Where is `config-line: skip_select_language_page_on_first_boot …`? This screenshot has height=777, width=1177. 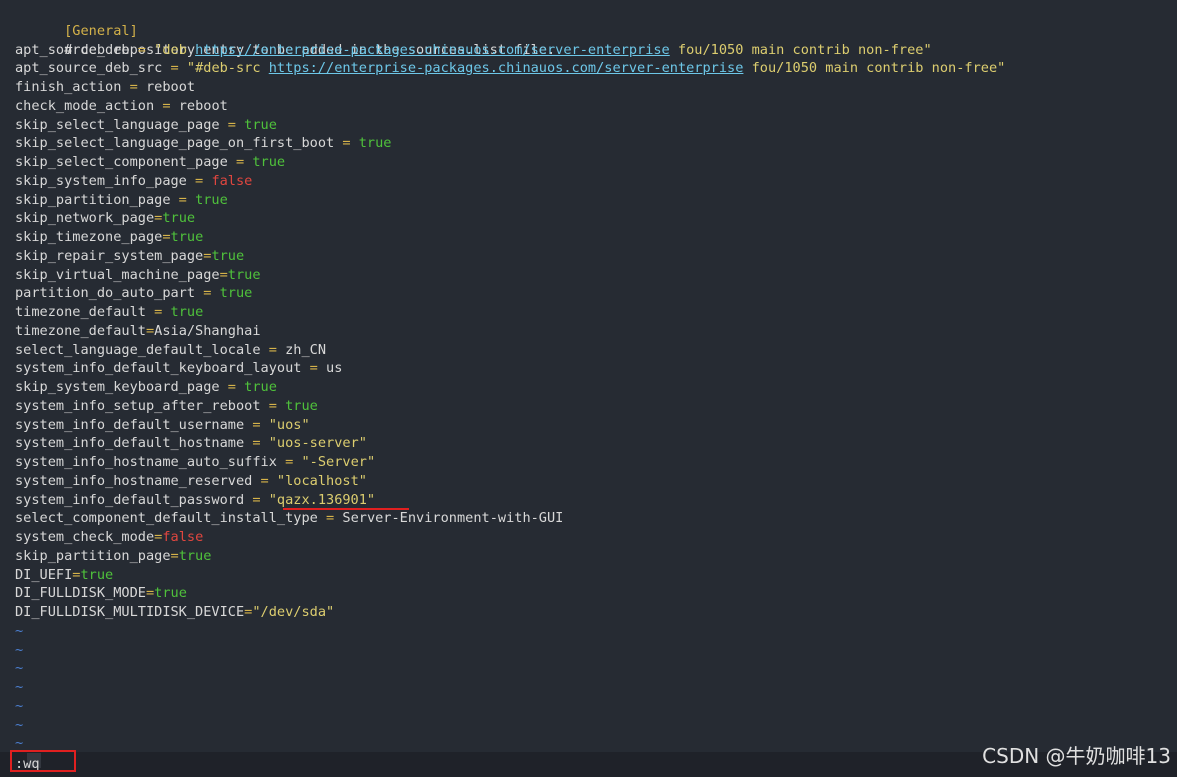 config-line: skip_select_language_page_on_first_boot … is located at coordinates (510, 143).